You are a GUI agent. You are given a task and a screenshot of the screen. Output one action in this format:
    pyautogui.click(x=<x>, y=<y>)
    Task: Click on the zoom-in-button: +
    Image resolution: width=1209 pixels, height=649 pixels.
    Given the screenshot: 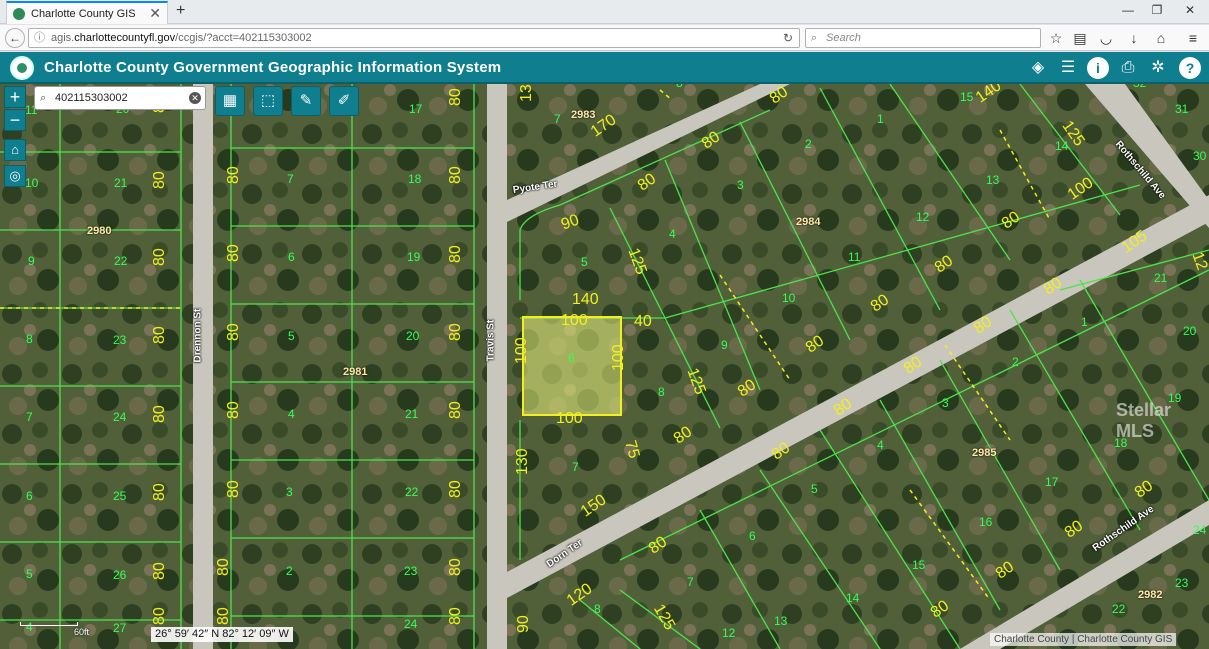 What is the action you would take?
    pyautogui.click(x=15, y=97)
    